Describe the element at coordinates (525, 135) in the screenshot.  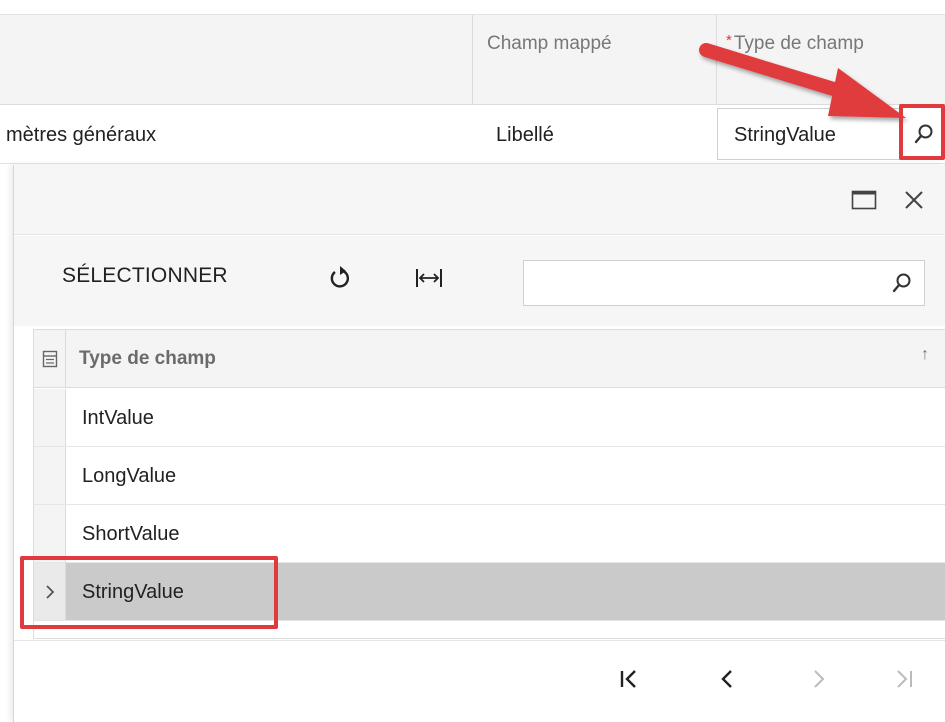
I see `row-mapped-field-cell: Libellé` at that location.